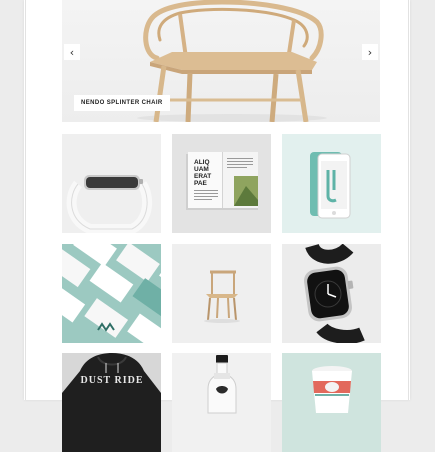  What do you see at coordinates (202, 162) in the screenshot?
I see `magazine-headline-line: ALIQ` at bounding box center [202, 162].